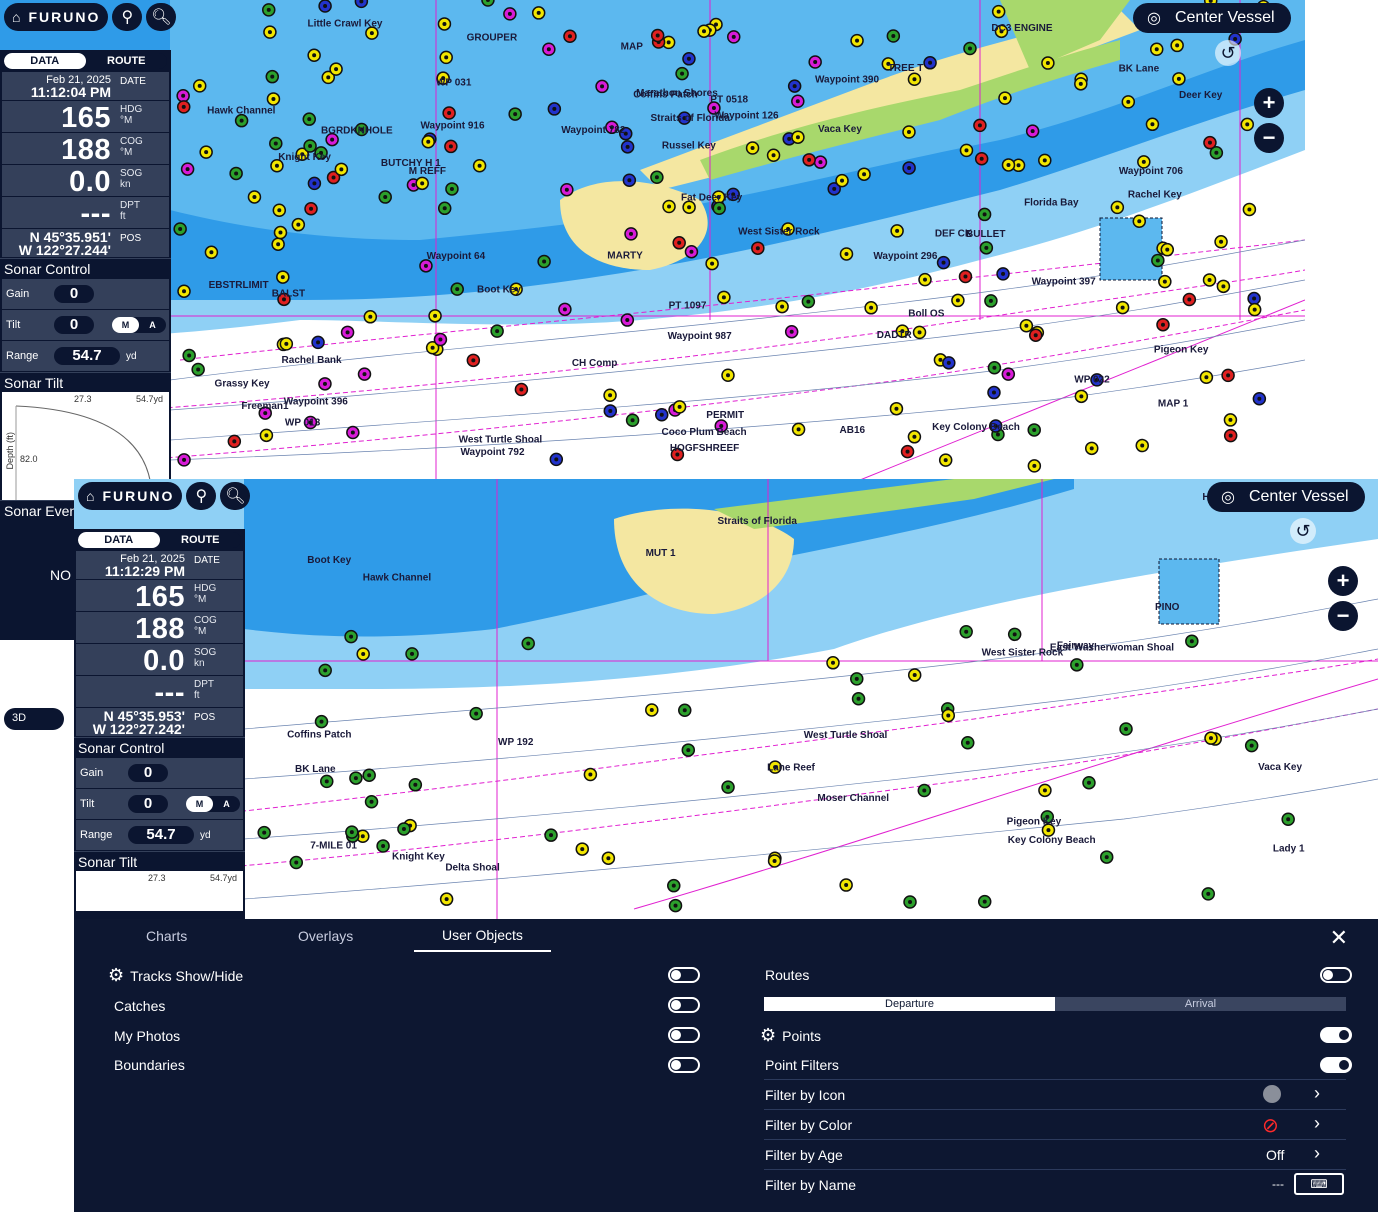 This screenshot has width=1378, height=1212. Describe the element at coordinates (1269, 138) in the screenshot. I see `zoom-out-button: −` at that location.